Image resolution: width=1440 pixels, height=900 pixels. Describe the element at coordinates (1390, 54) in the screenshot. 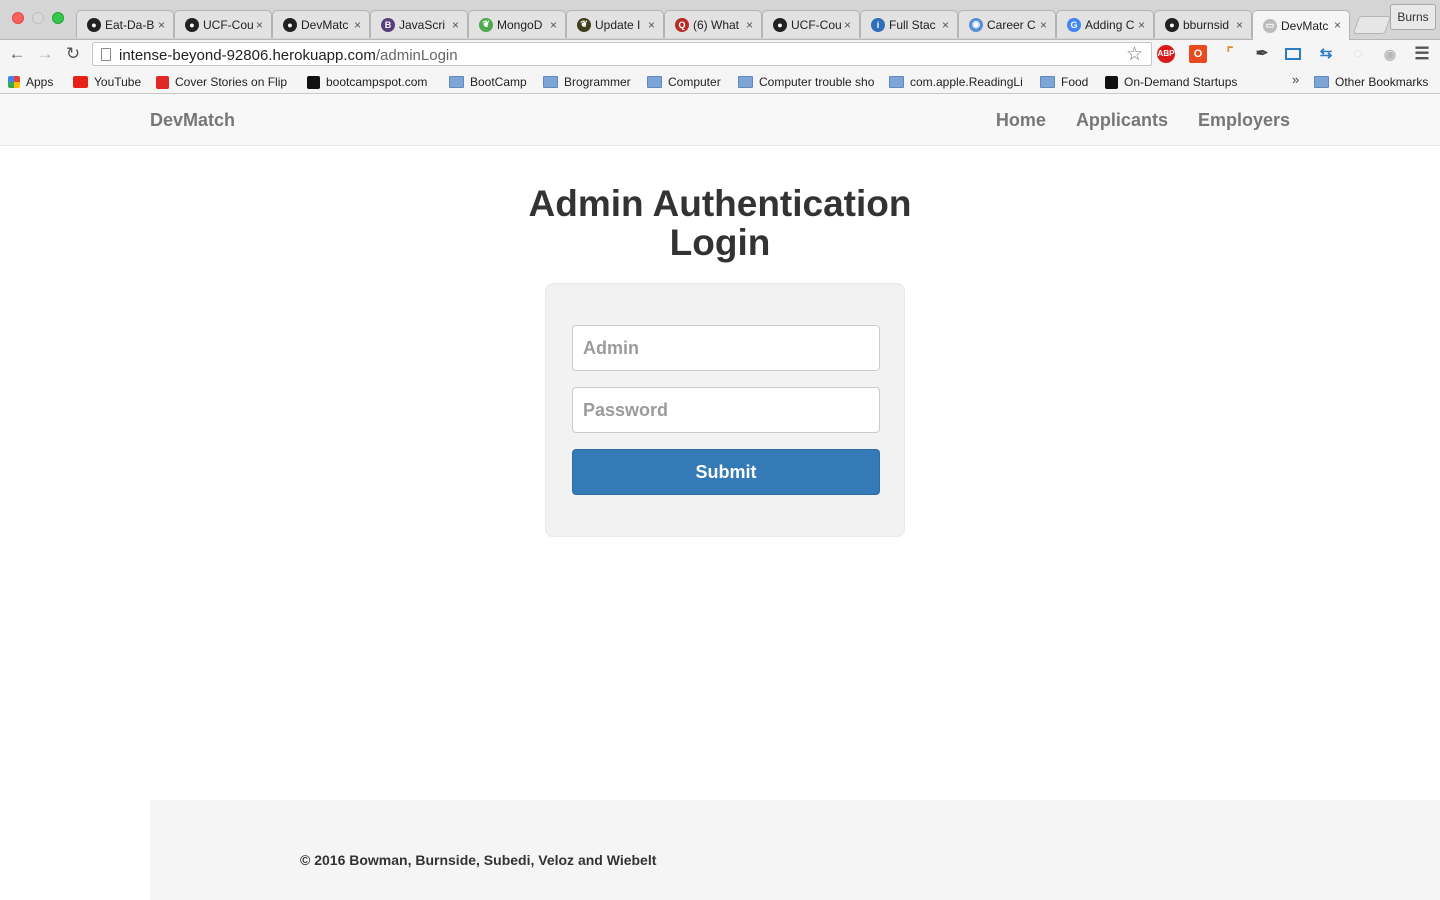

I see `extension-circle-icon: ◉` at that location.